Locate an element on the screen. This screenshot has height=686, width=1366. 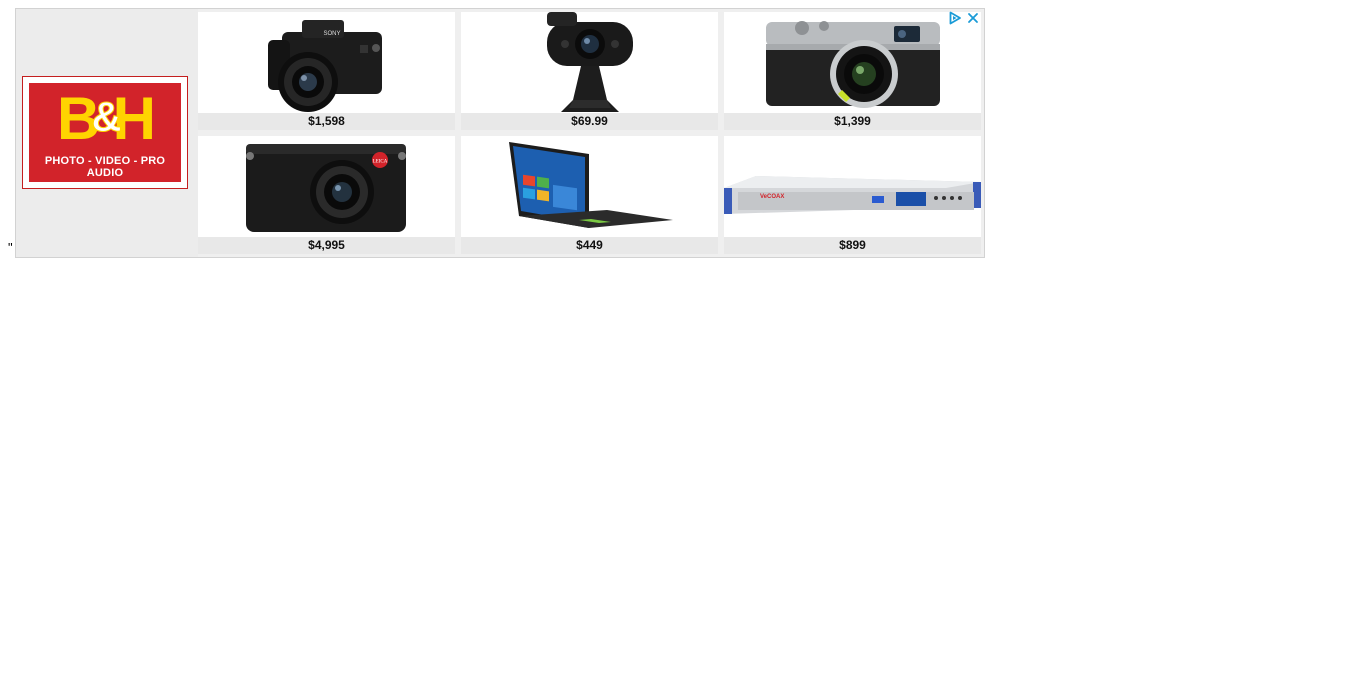
brand-panel: B&H PHOTO - VIDEO - PRO AUDIO is located at coordinates (107, 133).